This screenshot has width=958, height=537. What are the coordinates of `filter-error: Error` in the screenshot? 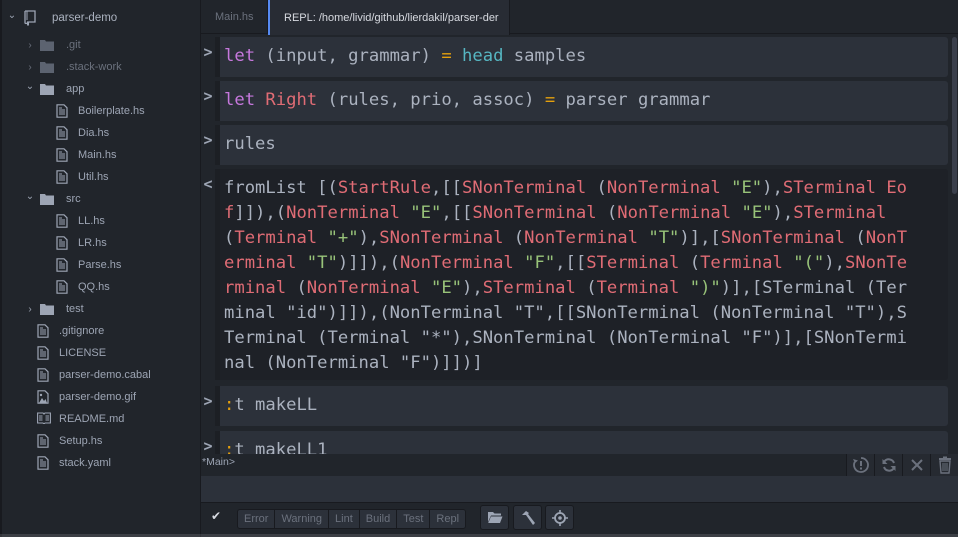 It's located at (257, 519).